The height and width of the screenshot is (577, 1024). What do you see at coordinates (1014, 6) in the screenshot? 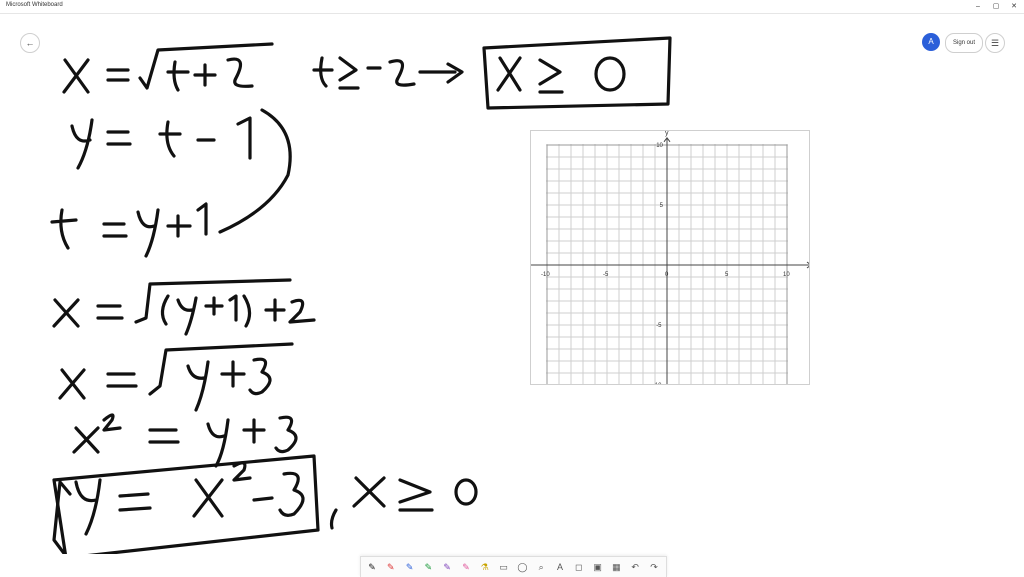
I see `close-button: ✕` at bounding box center [1014, 6].